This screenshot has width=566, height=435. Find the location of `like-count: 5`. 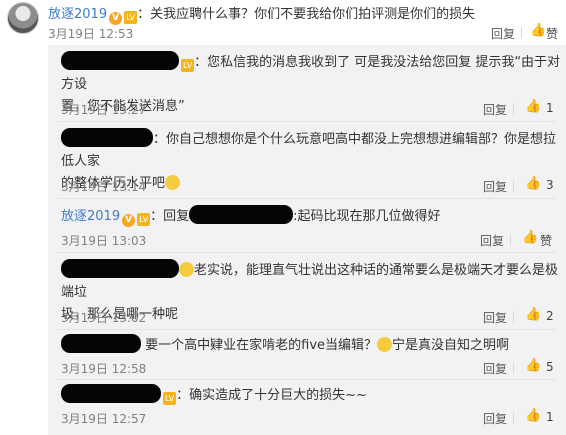

like-count: 5 is located at coordinates (550, 367).